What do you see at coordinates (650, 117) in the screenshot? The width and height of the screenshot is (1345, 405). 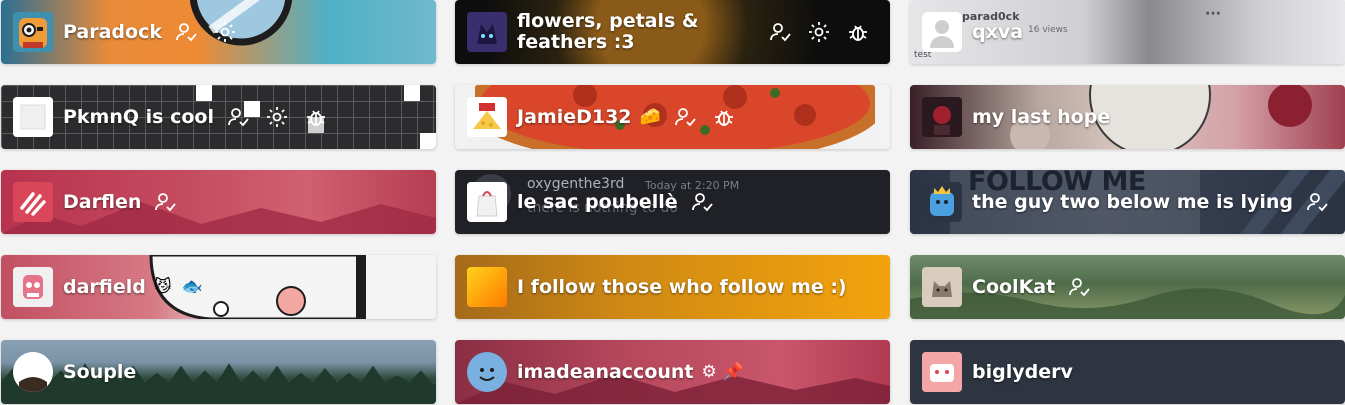 I see `cheese-emoji: 🧀` at bounding box center [650, 117].